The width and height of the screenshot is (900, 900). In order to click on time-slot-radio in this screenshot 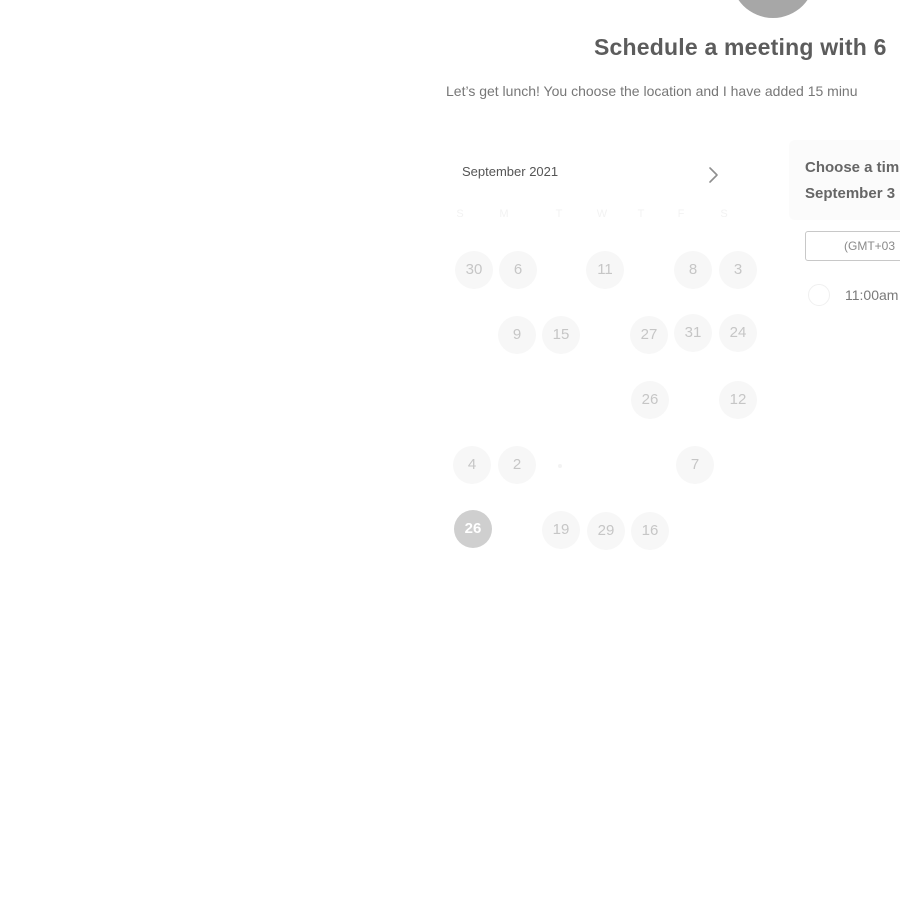, I will do `click(819, 295)`.